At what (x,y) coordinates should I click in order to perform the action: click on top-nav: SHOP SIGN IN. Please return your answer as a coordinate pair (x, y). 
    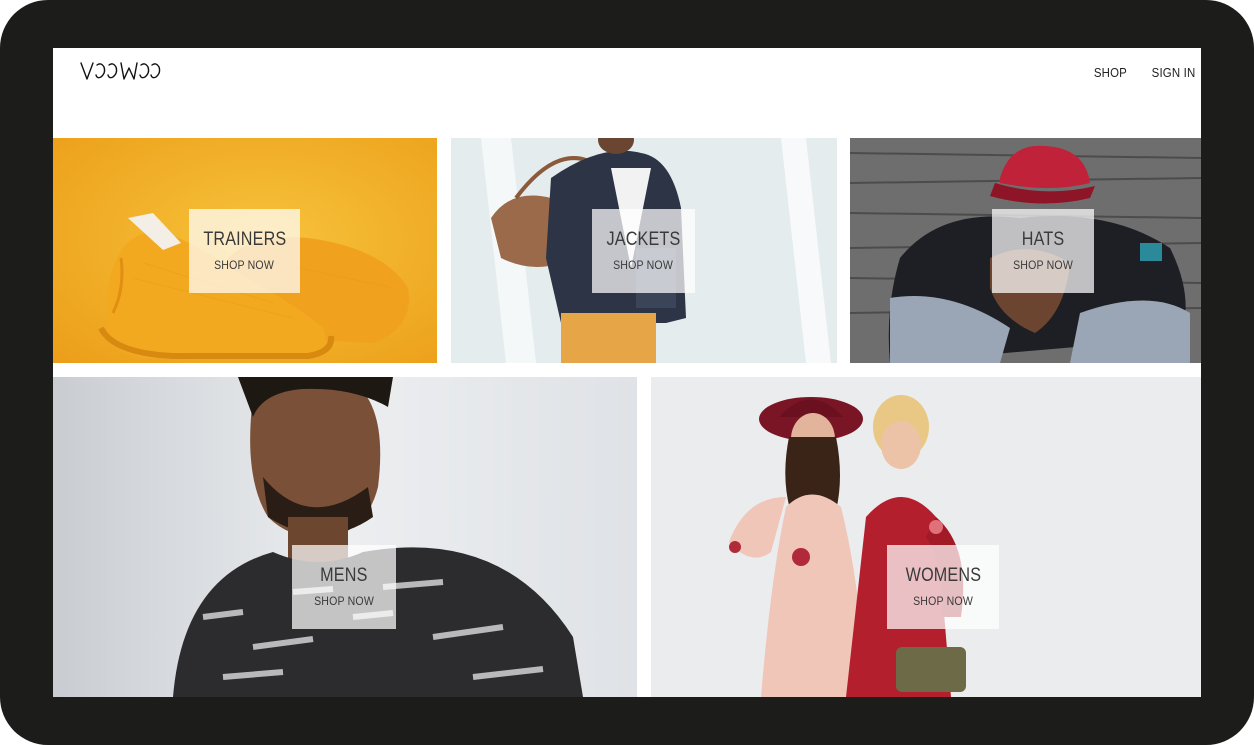
    Looking at the image, I should click on (1144, 72).